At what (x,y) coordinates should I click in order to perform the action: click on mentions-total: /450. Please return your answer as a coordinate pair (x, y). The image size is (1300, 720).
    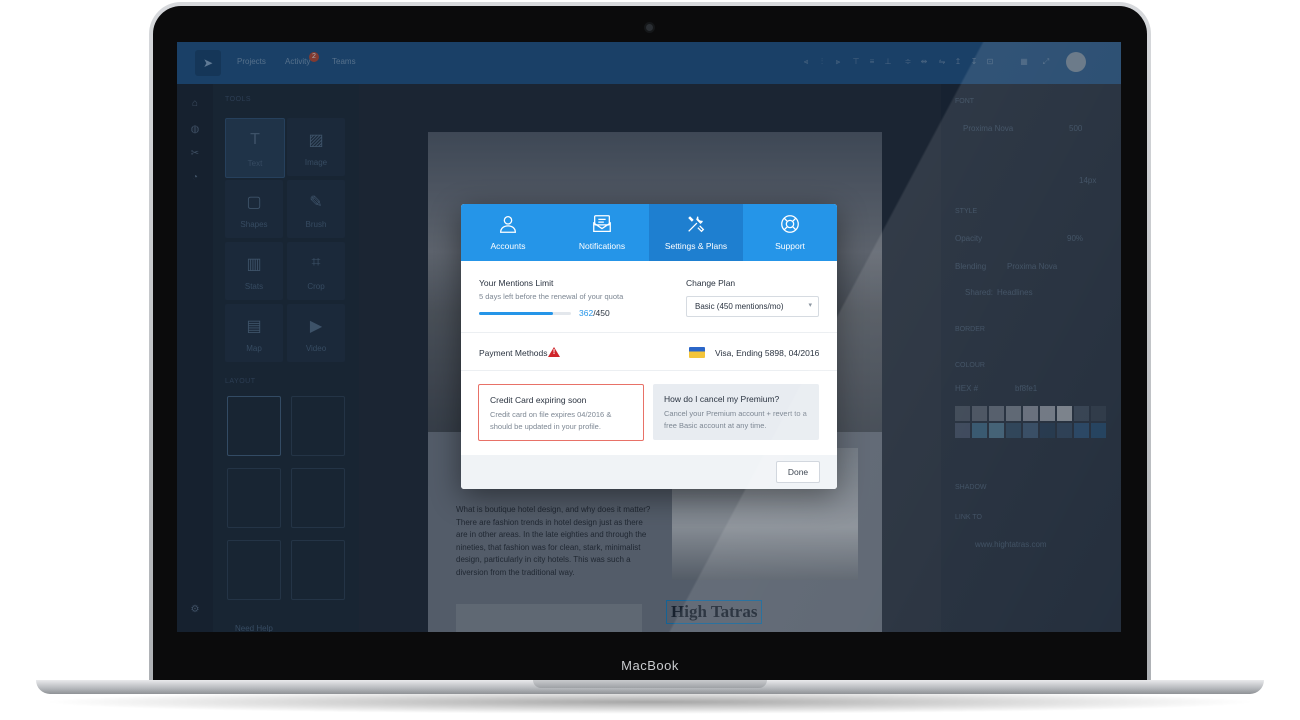
    Looking at the image, I should click on (601, 313).